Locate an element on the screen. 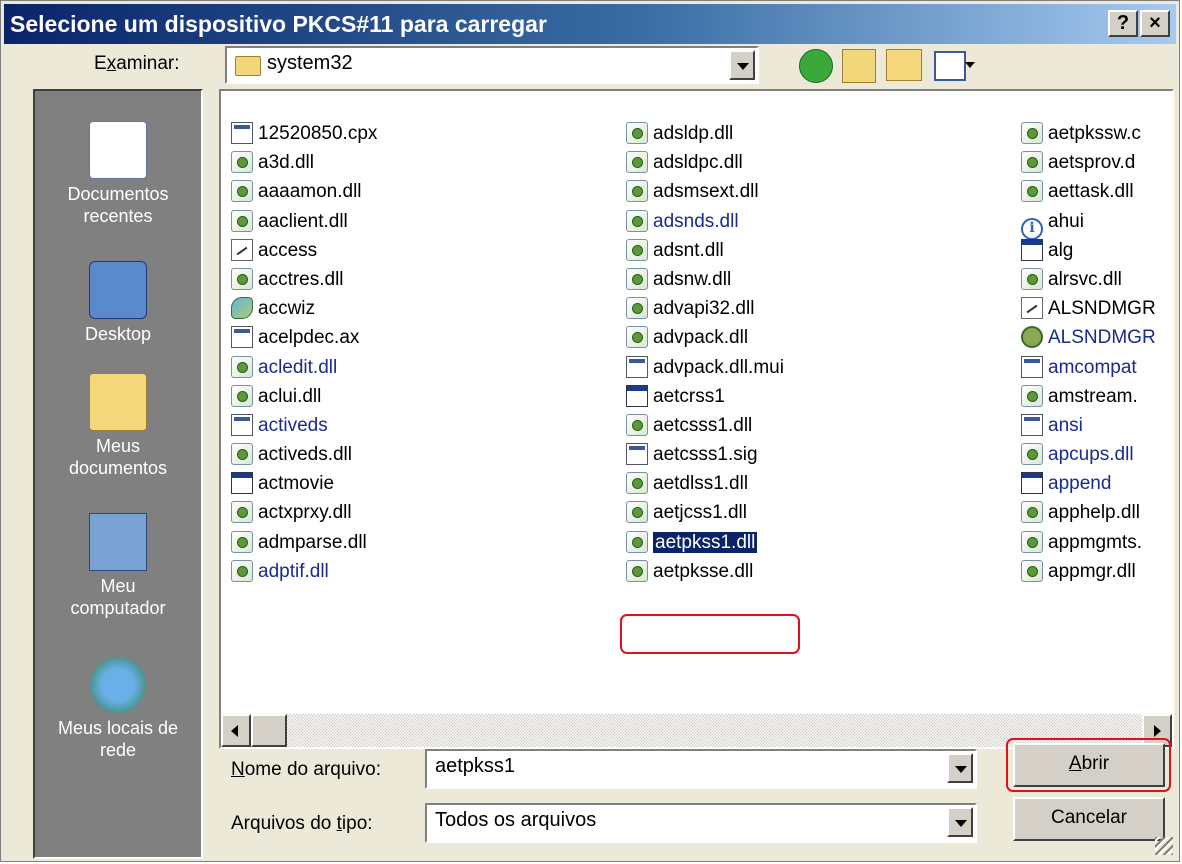  file-item: a3d.dll is located at coordinates (304, 162).